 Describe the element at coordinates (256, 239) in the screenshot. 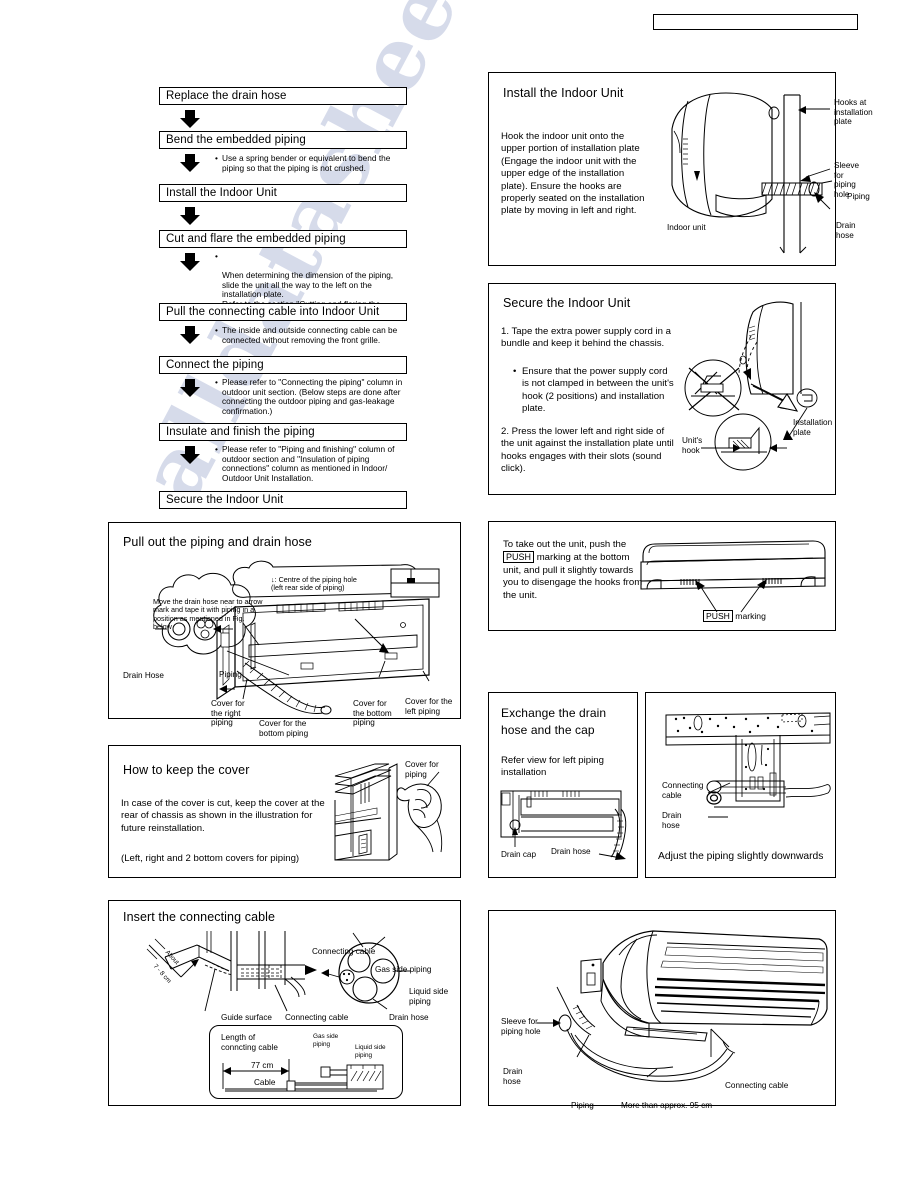

I see `flow-step-label: Cut and flare the embedded piping` at that location.